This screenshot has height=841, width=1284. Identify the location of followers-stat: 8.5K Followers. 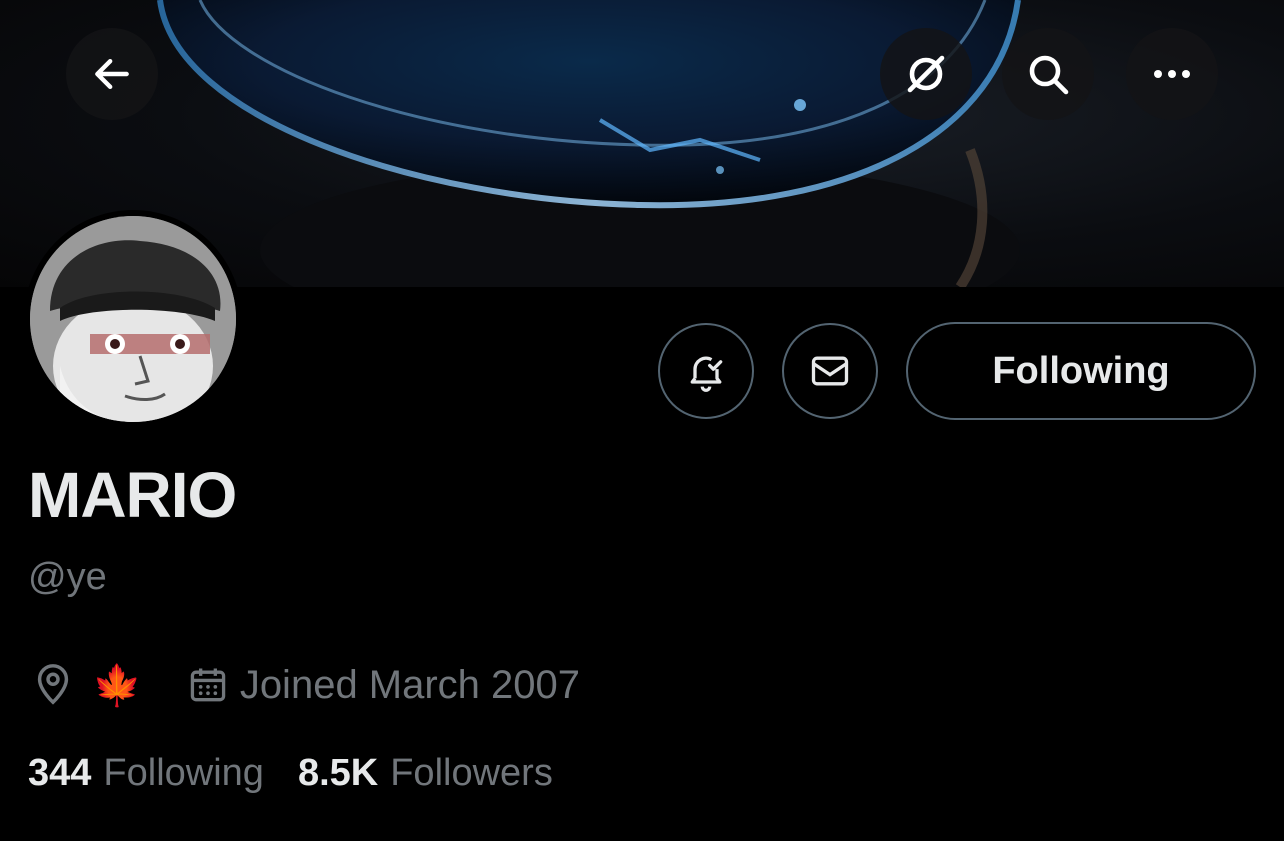
(425, 773).